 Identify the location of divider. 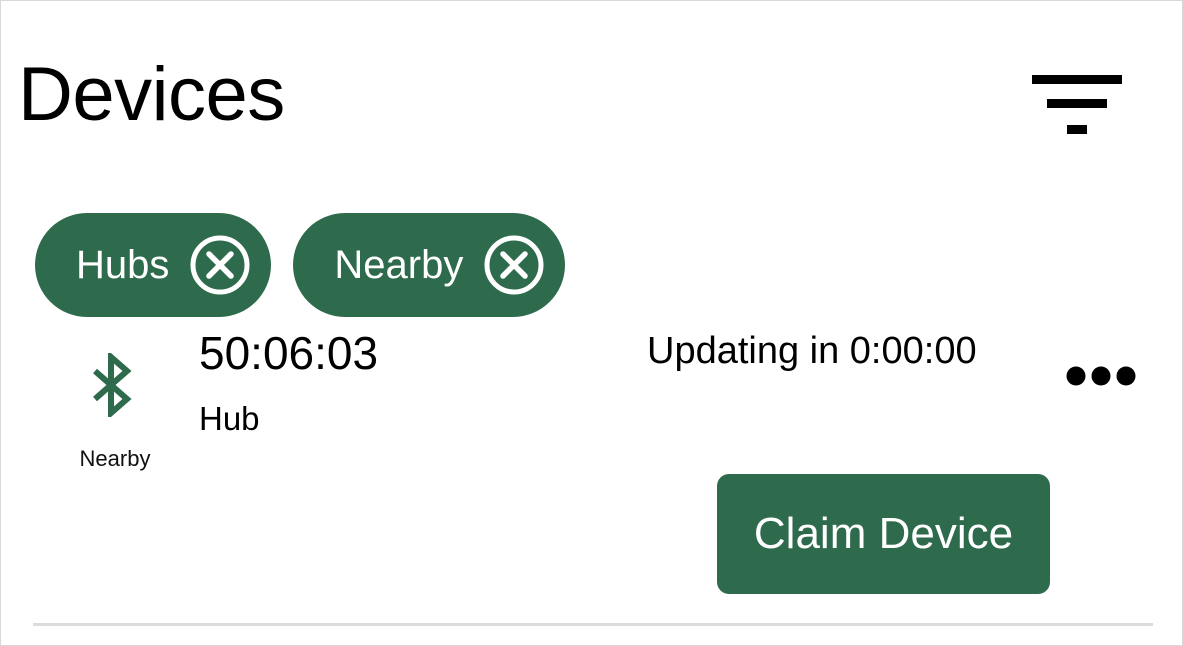
(593, 624).